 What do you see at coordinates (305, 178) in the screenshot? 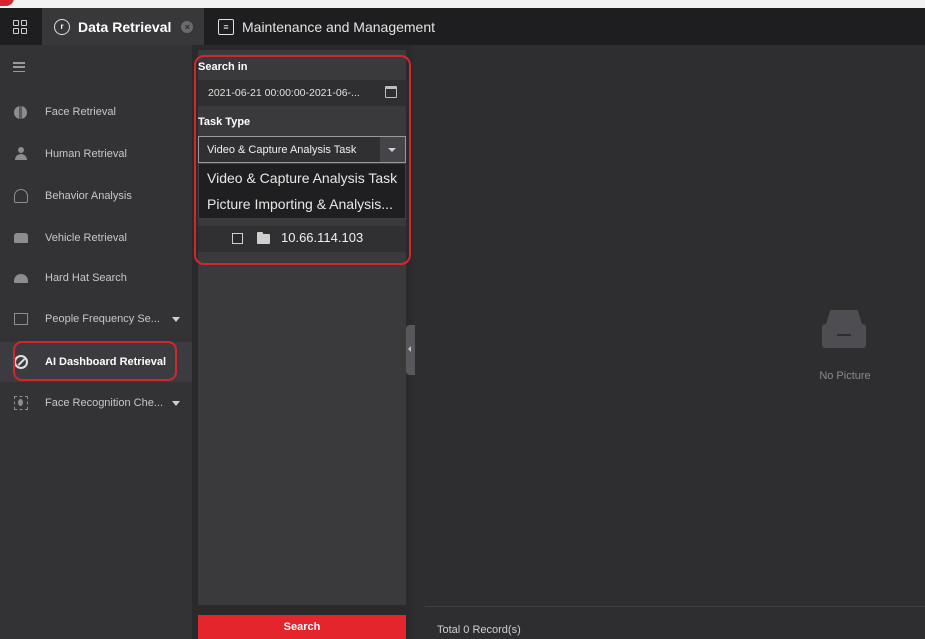
I see `dropdown-option-video-capture: Video & Capture Analysis Task` at bounding box center [305, 178].